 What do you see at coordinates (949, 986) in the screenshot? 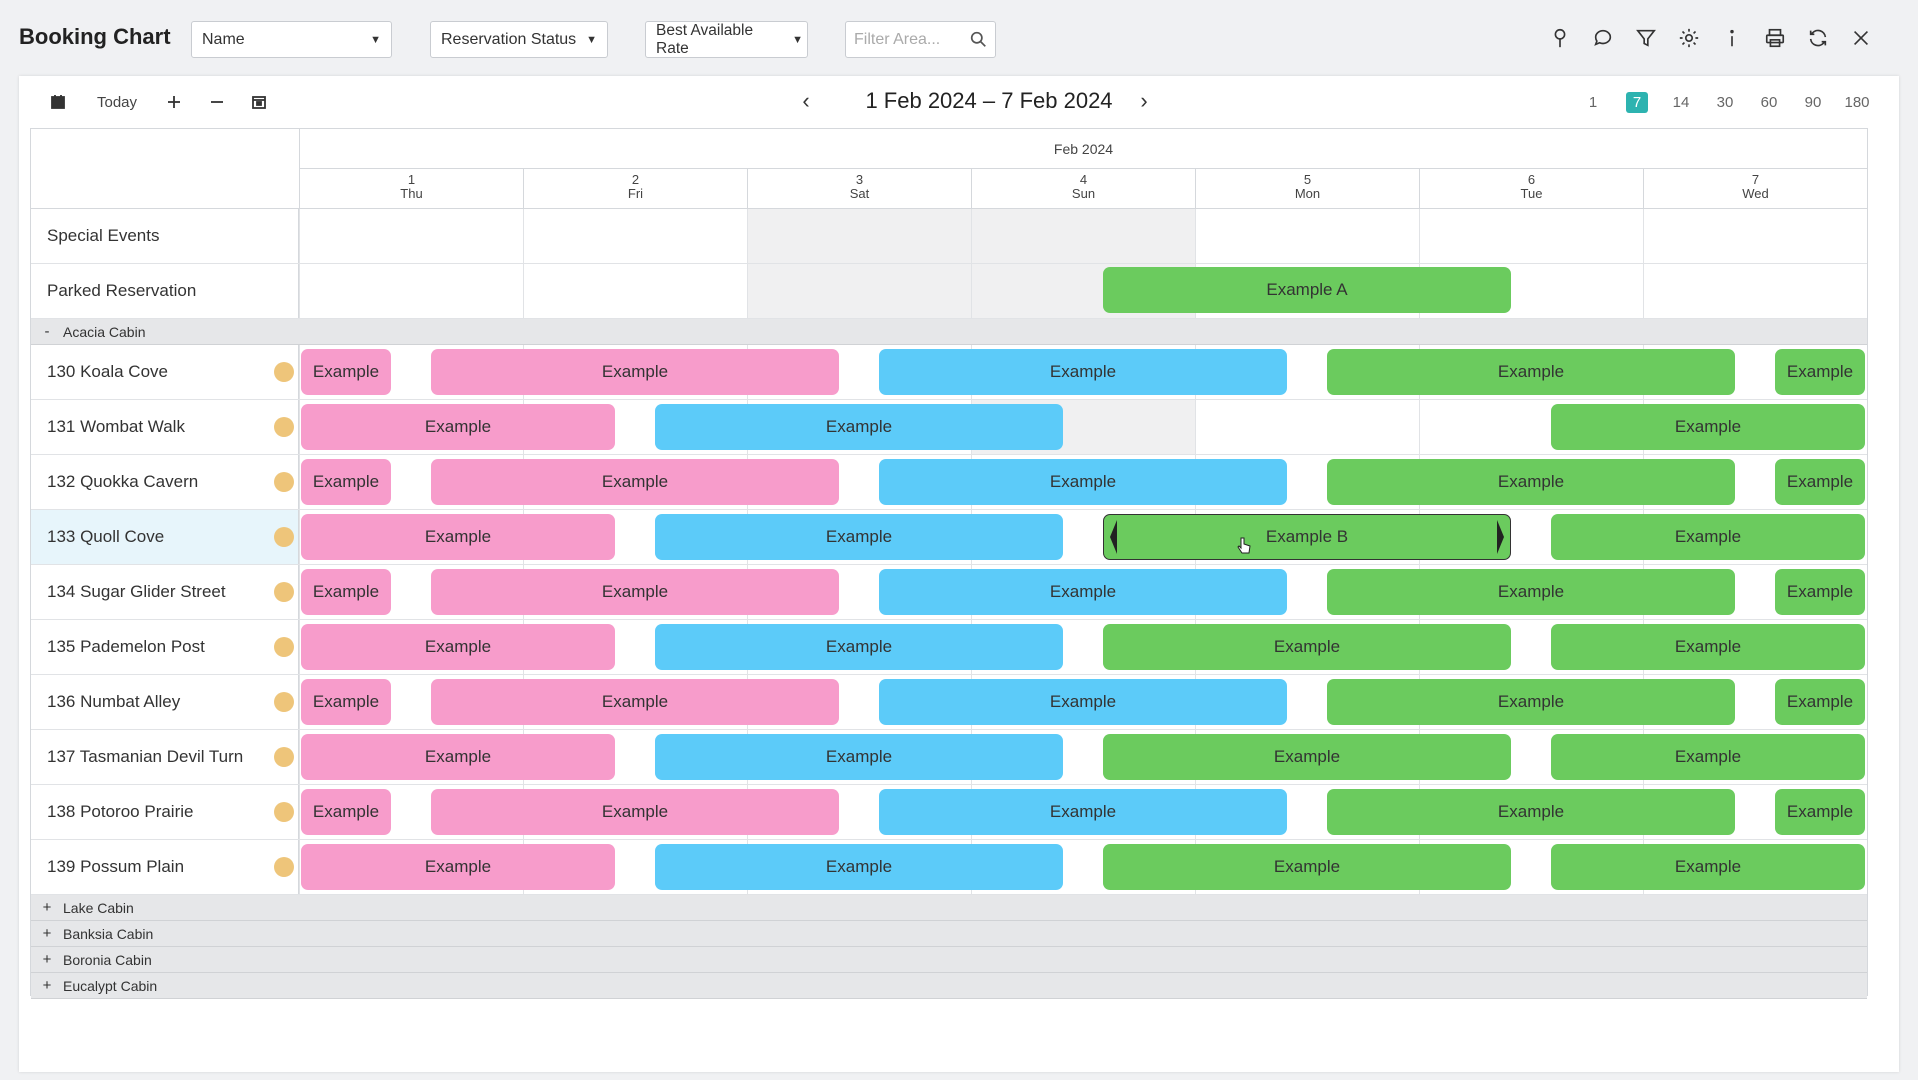
I see `group-row-eucalypt: + Eucalypt Cabin` at bounding box center [949, 986].